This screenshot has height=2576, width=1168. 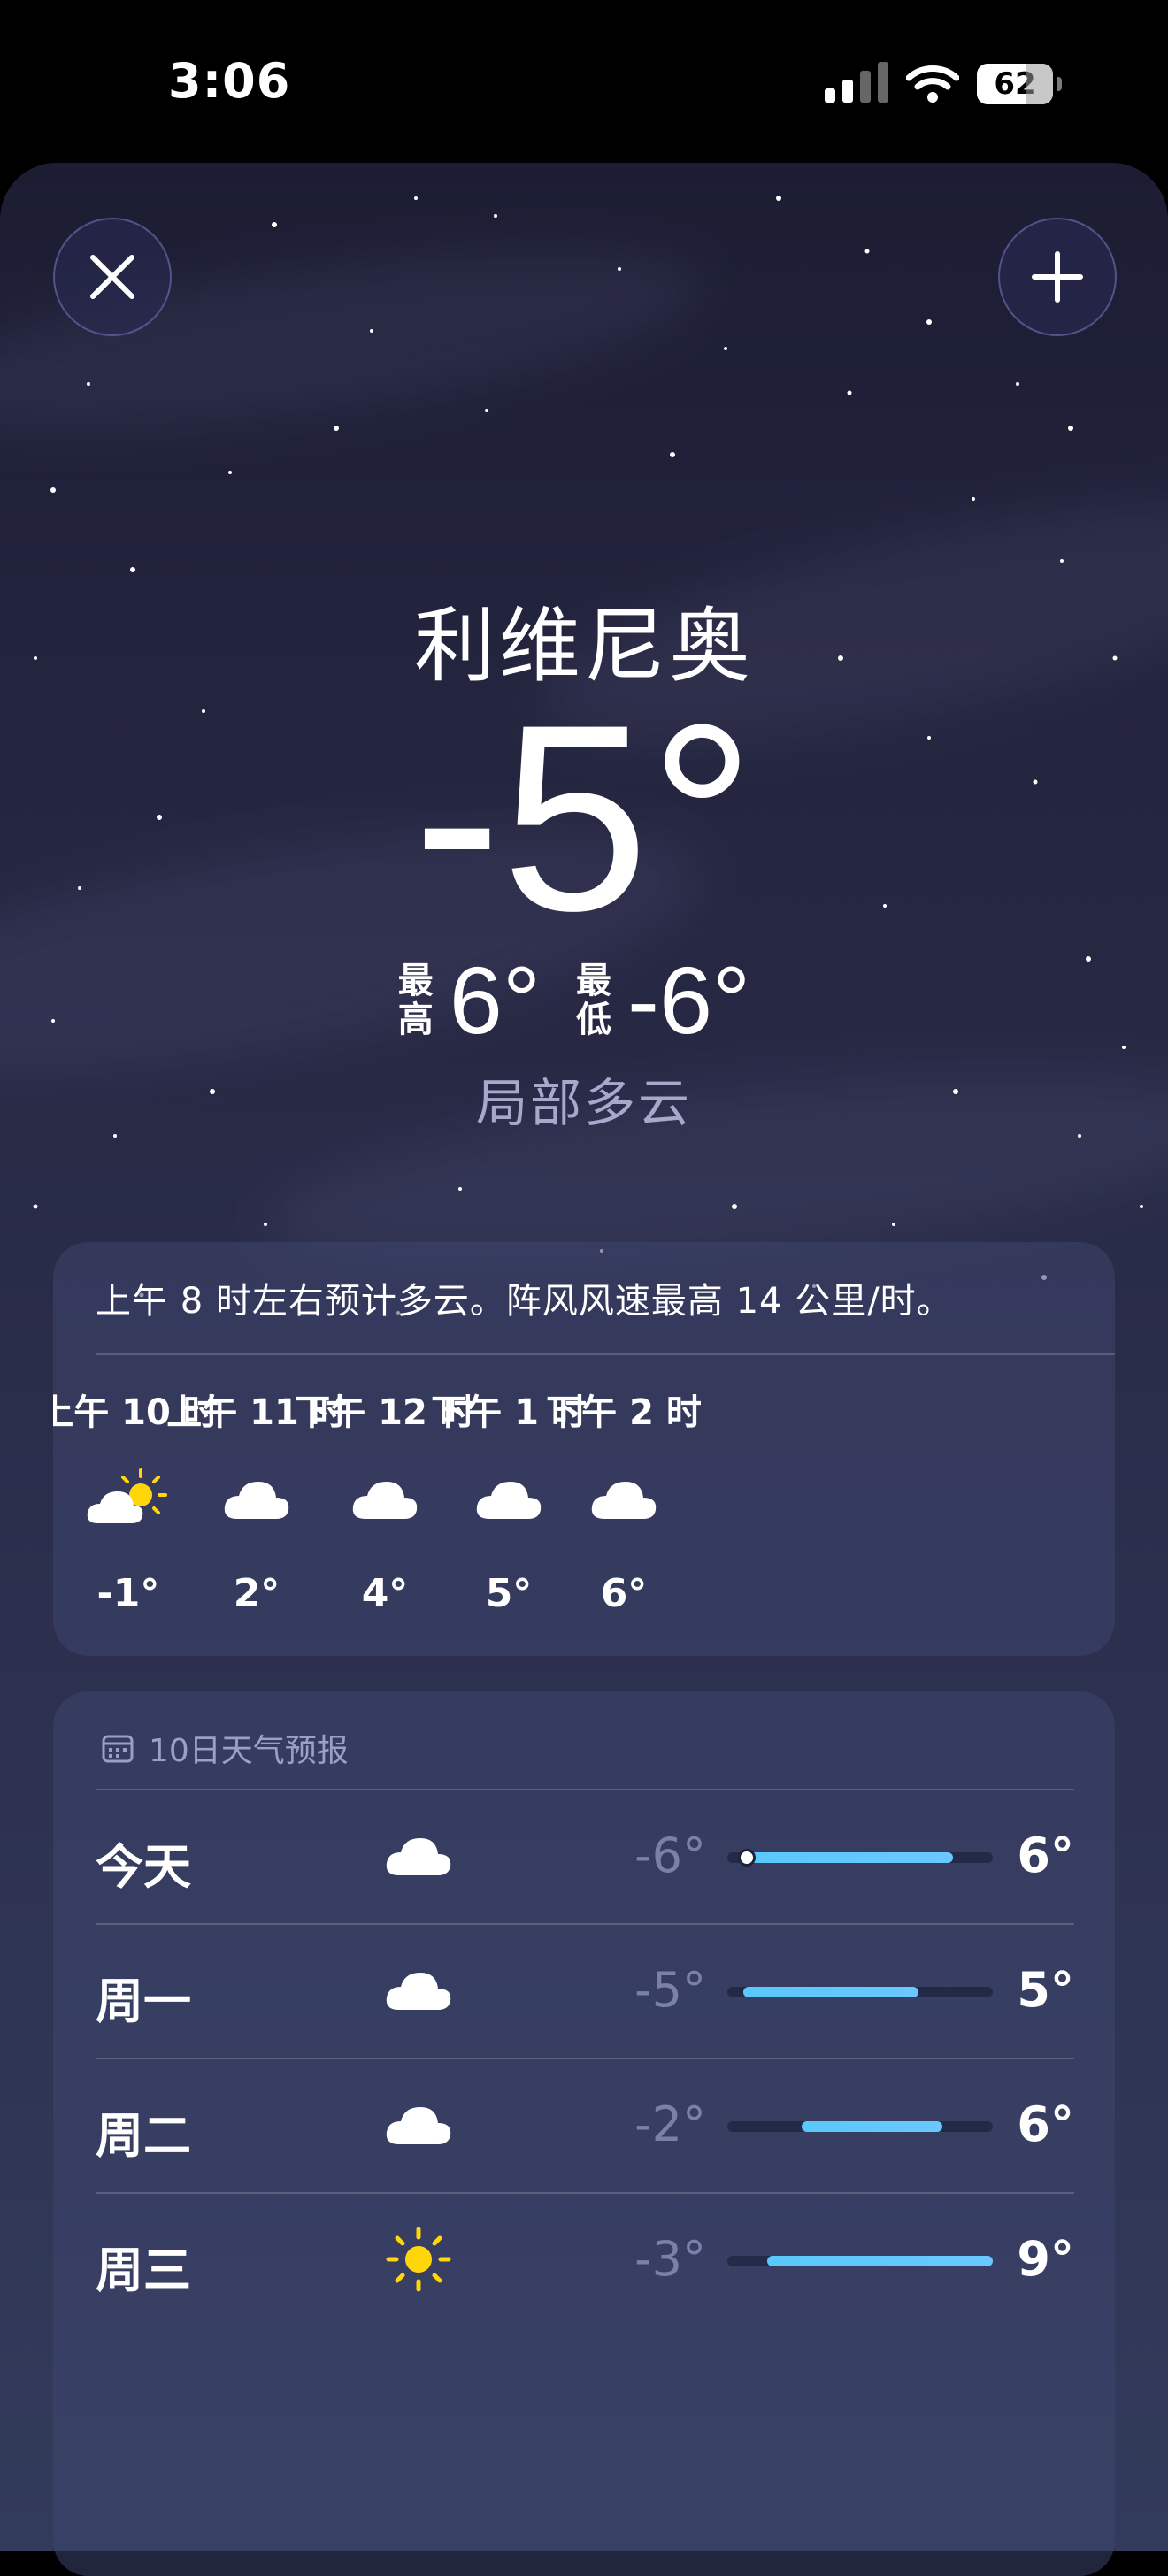 What do you see at coordinates (1045, 1990) in the screenshot?
I see `day-high-temperature: 5°` at bounding box center [1045, 1990].